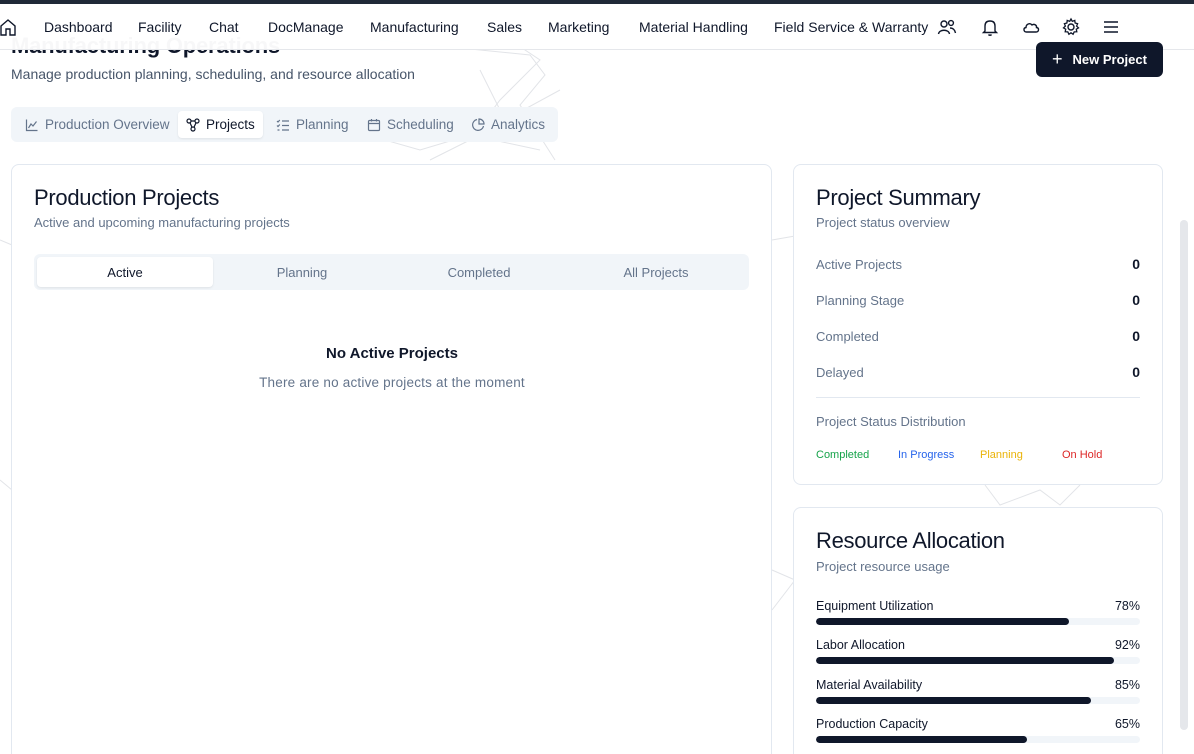 The width and height of the screenshot is (1194, 754). Describe the element at coordinates (504, 27) in the screenshot. I see `nav-item-sales: Sales` at that location.